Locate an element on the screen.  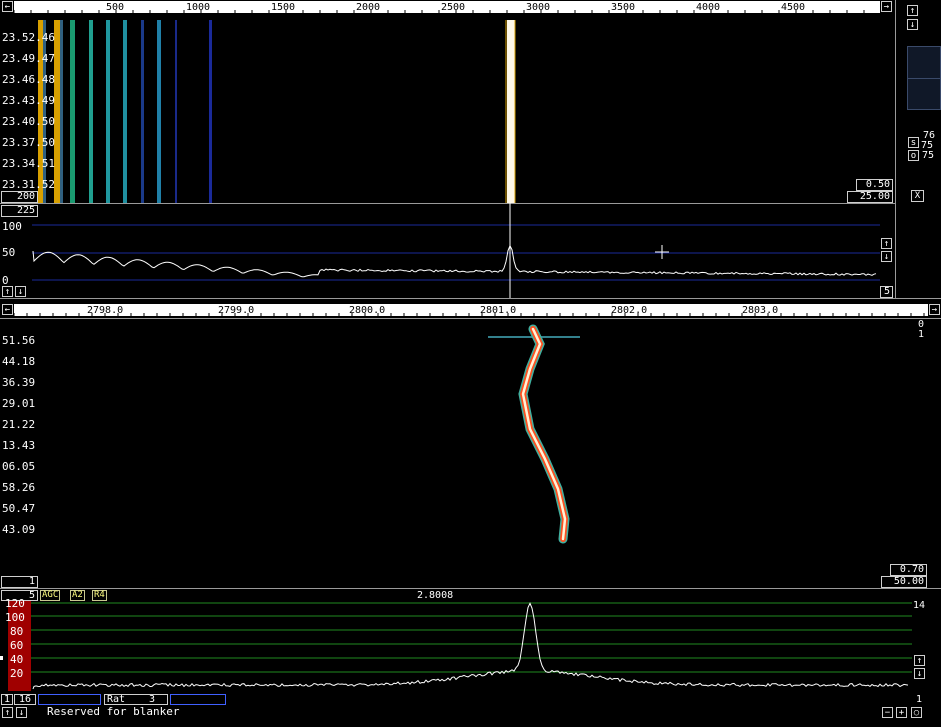
waterfall-time-label: 23.46.48 is located at coordinates (28, 79).